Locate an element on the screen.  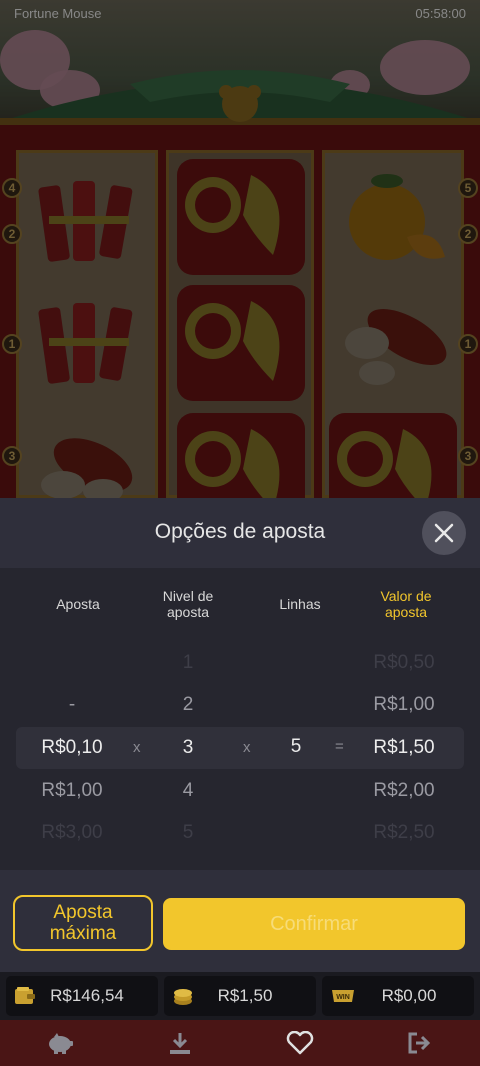
wallet-balance: R$146,54 is located at coordinates (82, 996).